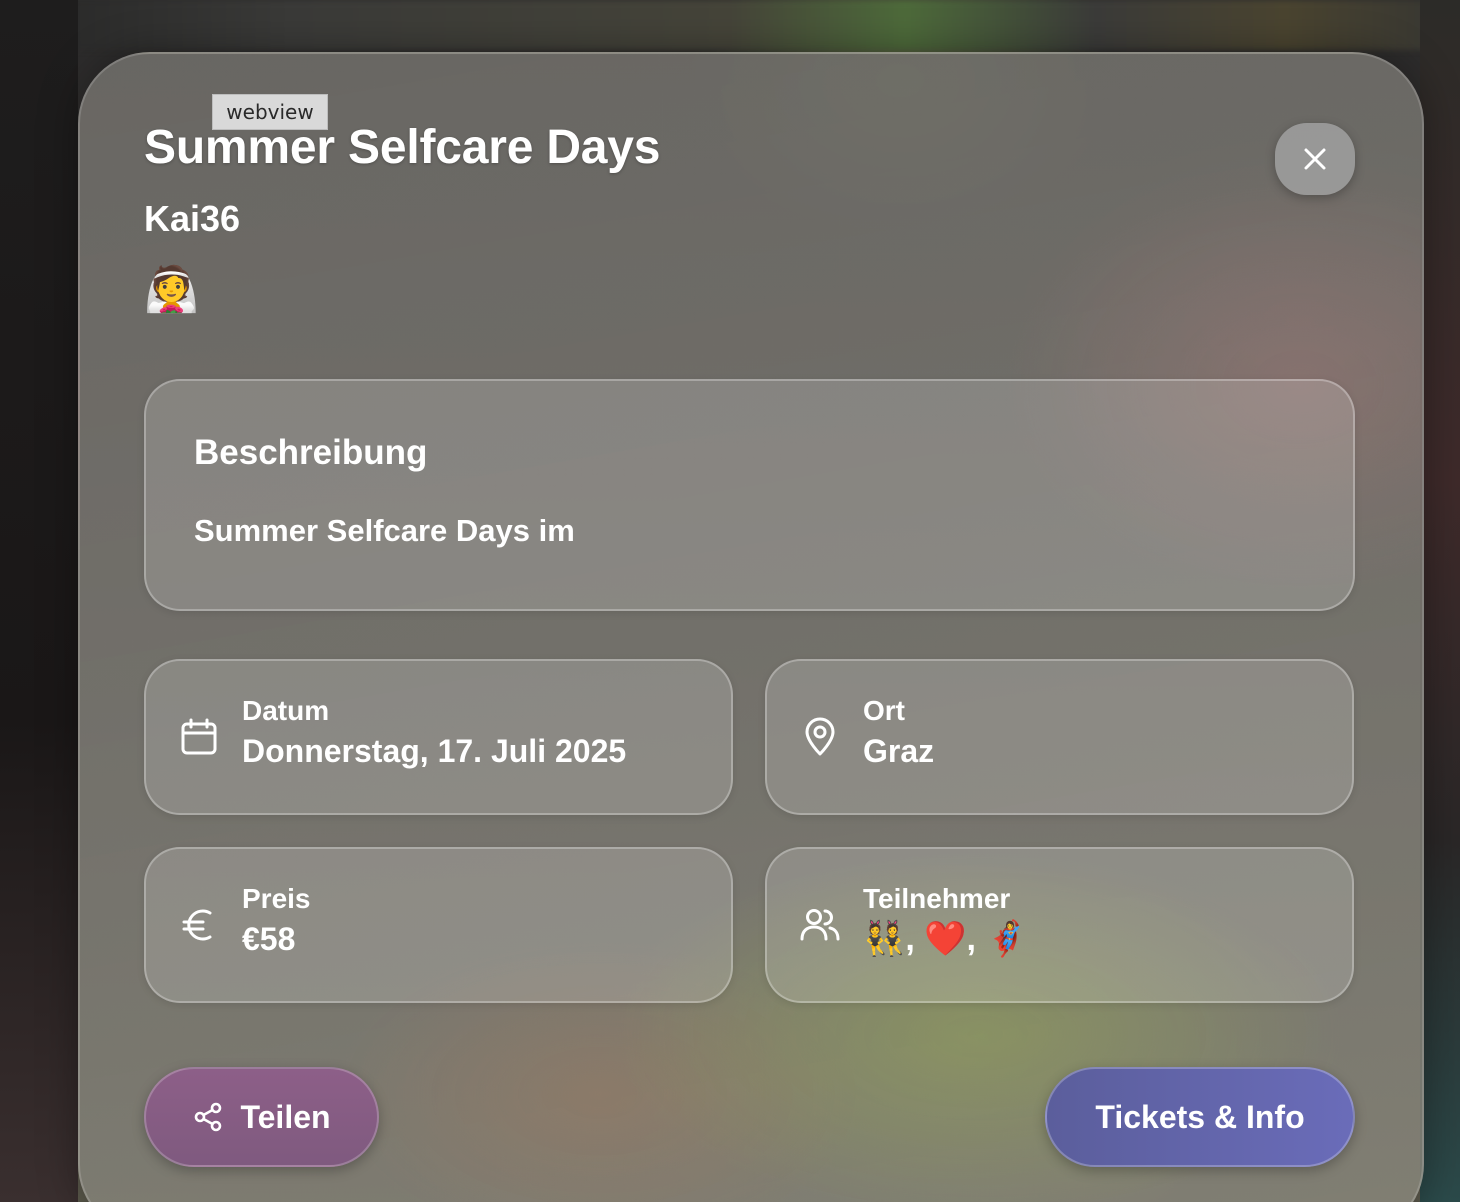 The width and height of the screenshot is (1460, 1202). Describe the element at coordinates (384, 530) in the screenshot. I see `description-text: Summer Selfcare Days im` at that location.